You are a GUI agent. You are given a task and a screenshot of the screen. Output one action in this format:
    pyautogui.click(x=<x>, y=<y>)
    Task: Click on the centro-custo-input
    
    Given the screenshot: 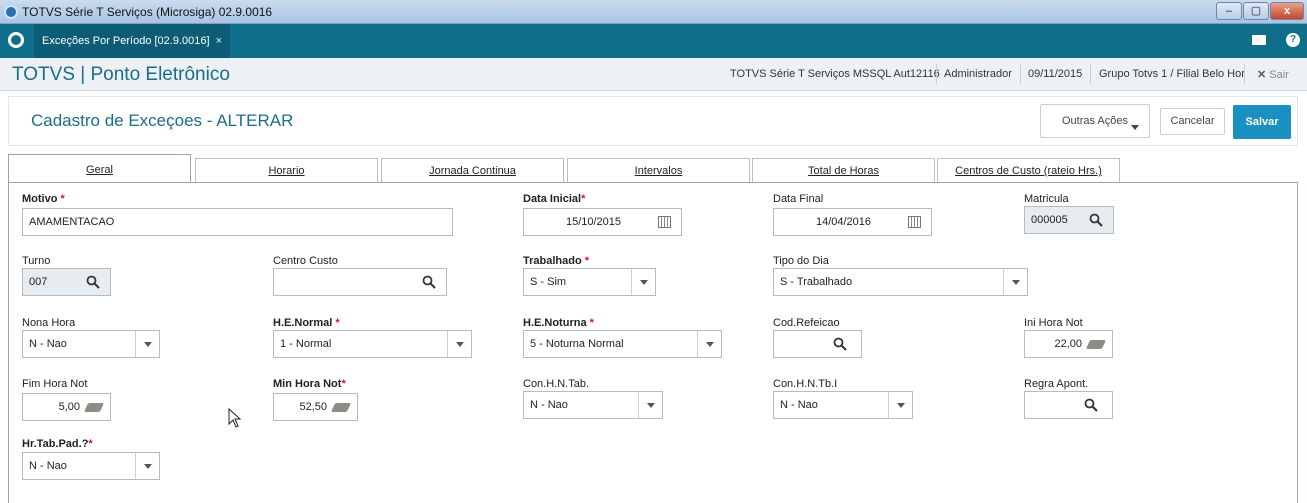 What is the action you would take?
    pyautogui.click(x=360, y=282)
    